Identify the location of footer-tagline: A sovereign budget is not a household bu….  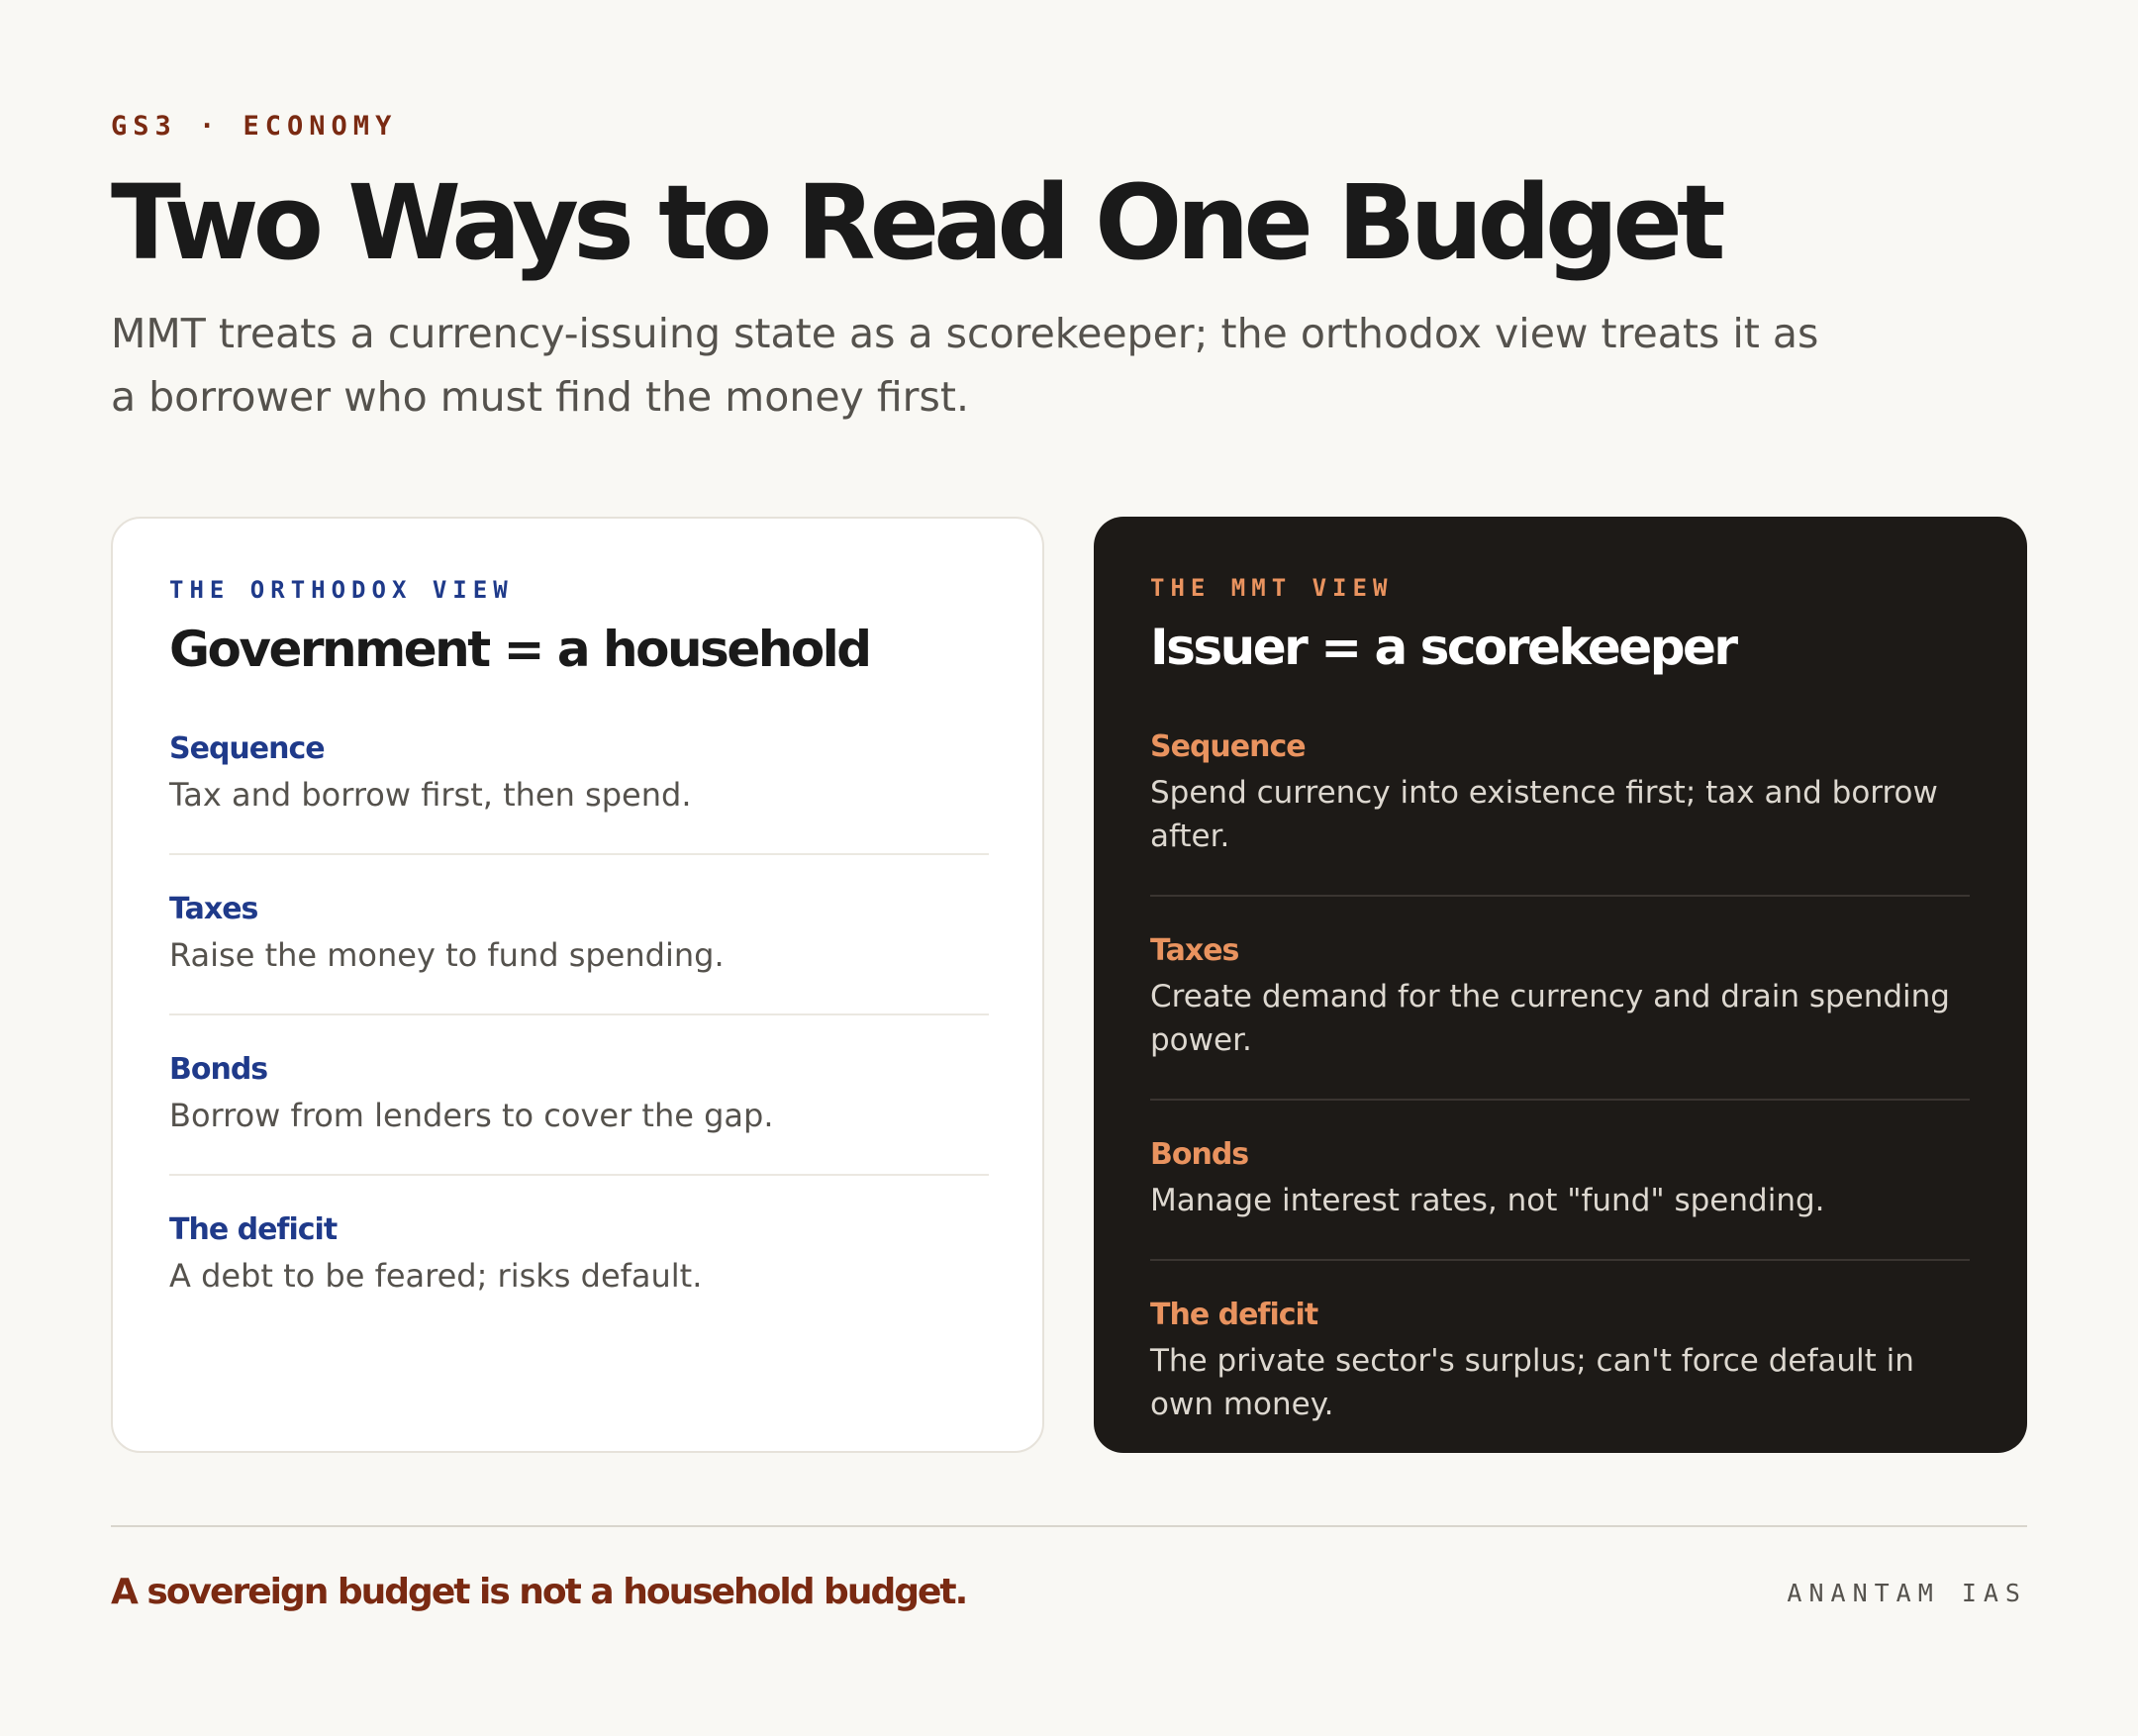
(539, 1592).